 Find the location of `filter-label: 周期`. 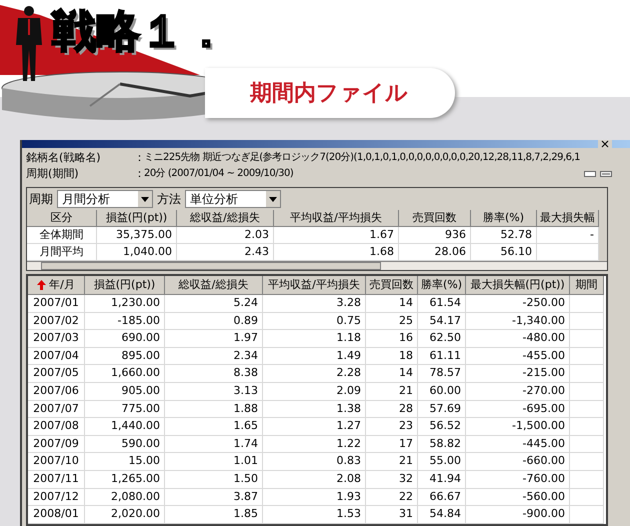

filter-label: 周期 is located at coordinates (41, 199).